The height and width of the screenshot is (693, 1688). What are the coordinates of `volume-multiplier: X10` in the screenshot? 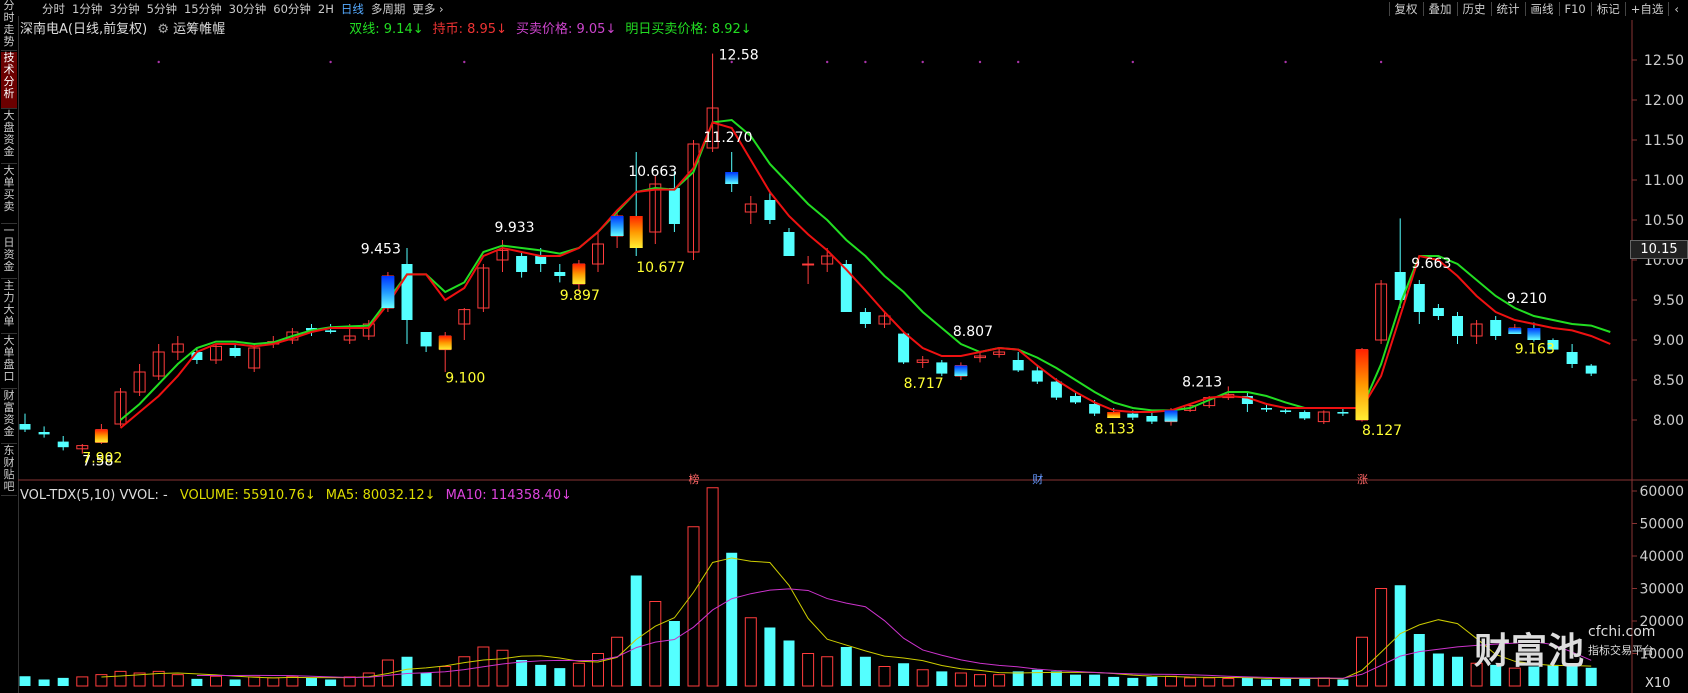 It's located at (1658, 683).